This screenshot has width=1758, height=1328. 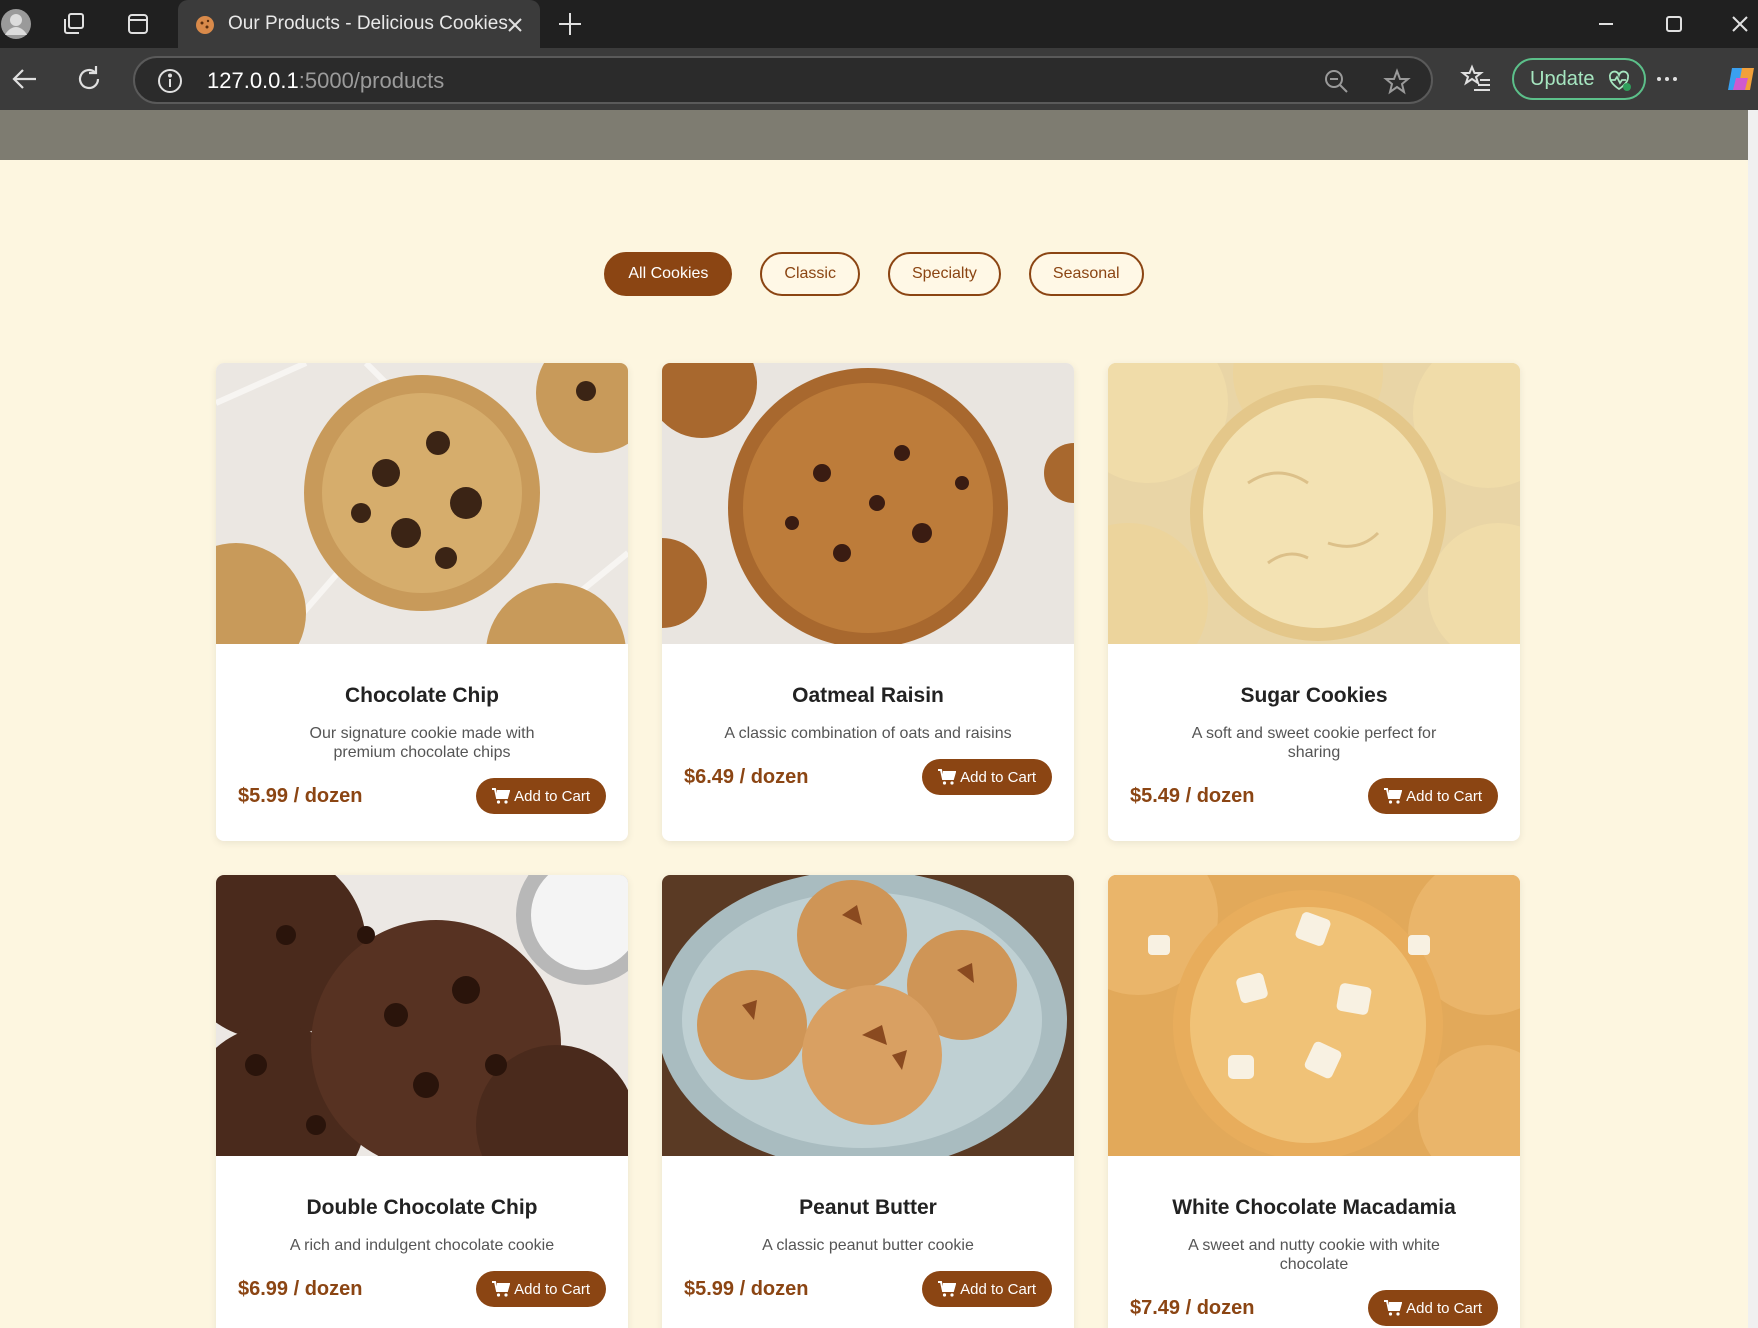 What do you see at coordinates (874, 274) in the screenshot?
I see `category-filters: All Cookies Classic Specialty Seasonal` at bounding box center [874, 274].